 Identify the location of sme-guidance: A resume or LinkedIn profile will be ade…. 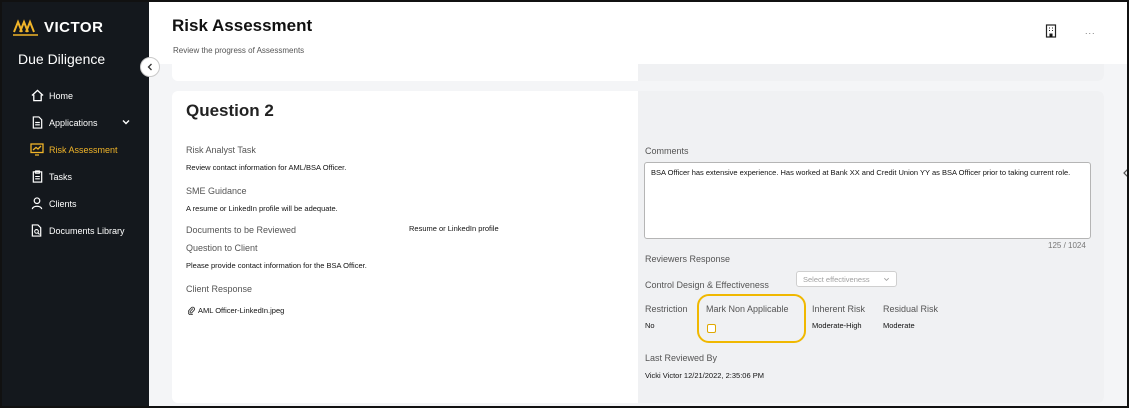
(262, 208).